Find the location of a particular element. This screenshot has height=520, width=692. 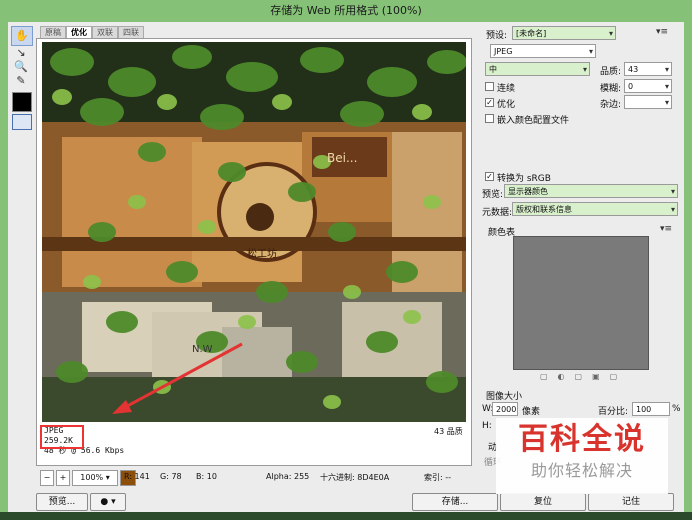

hand-tool-icon: ✋ is located at coordinates (22, 36).